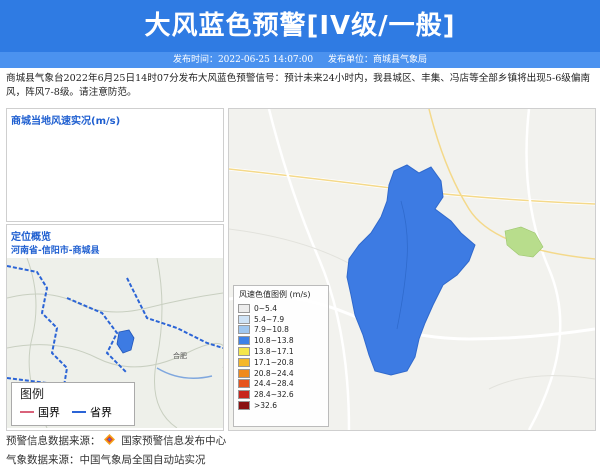 This screenshot has width=600, height=471. I want to click on wind-legend-row: 0~5.4, so click(281, 308).